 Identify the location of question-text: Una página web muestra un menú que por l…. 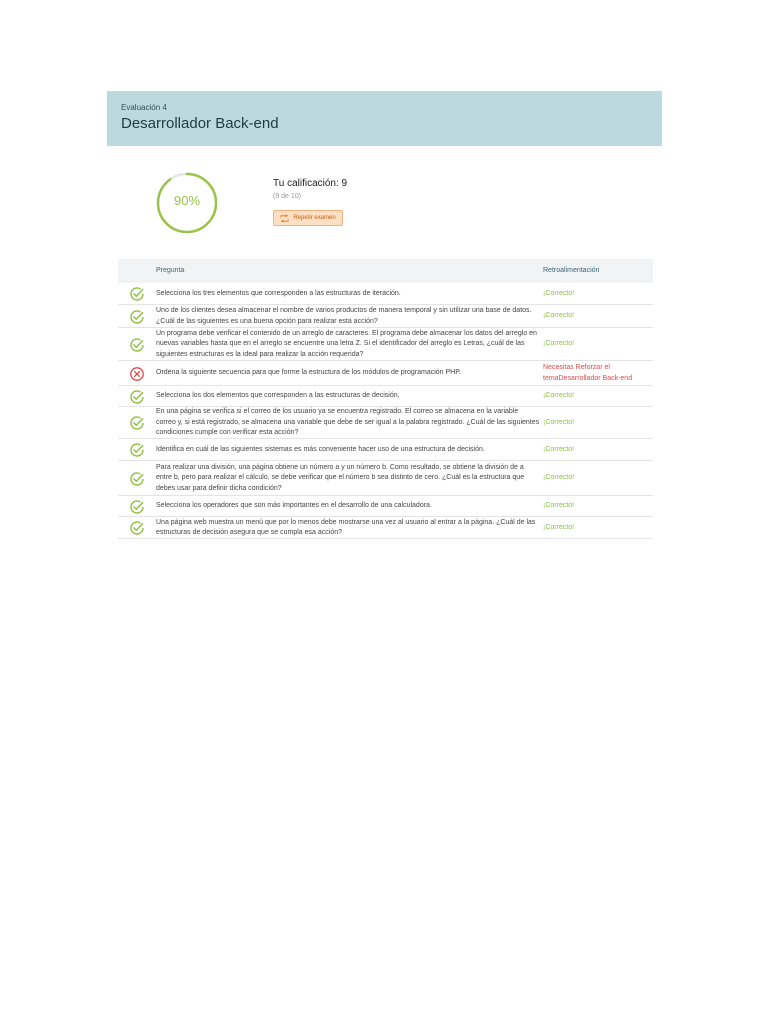
(346, 527).